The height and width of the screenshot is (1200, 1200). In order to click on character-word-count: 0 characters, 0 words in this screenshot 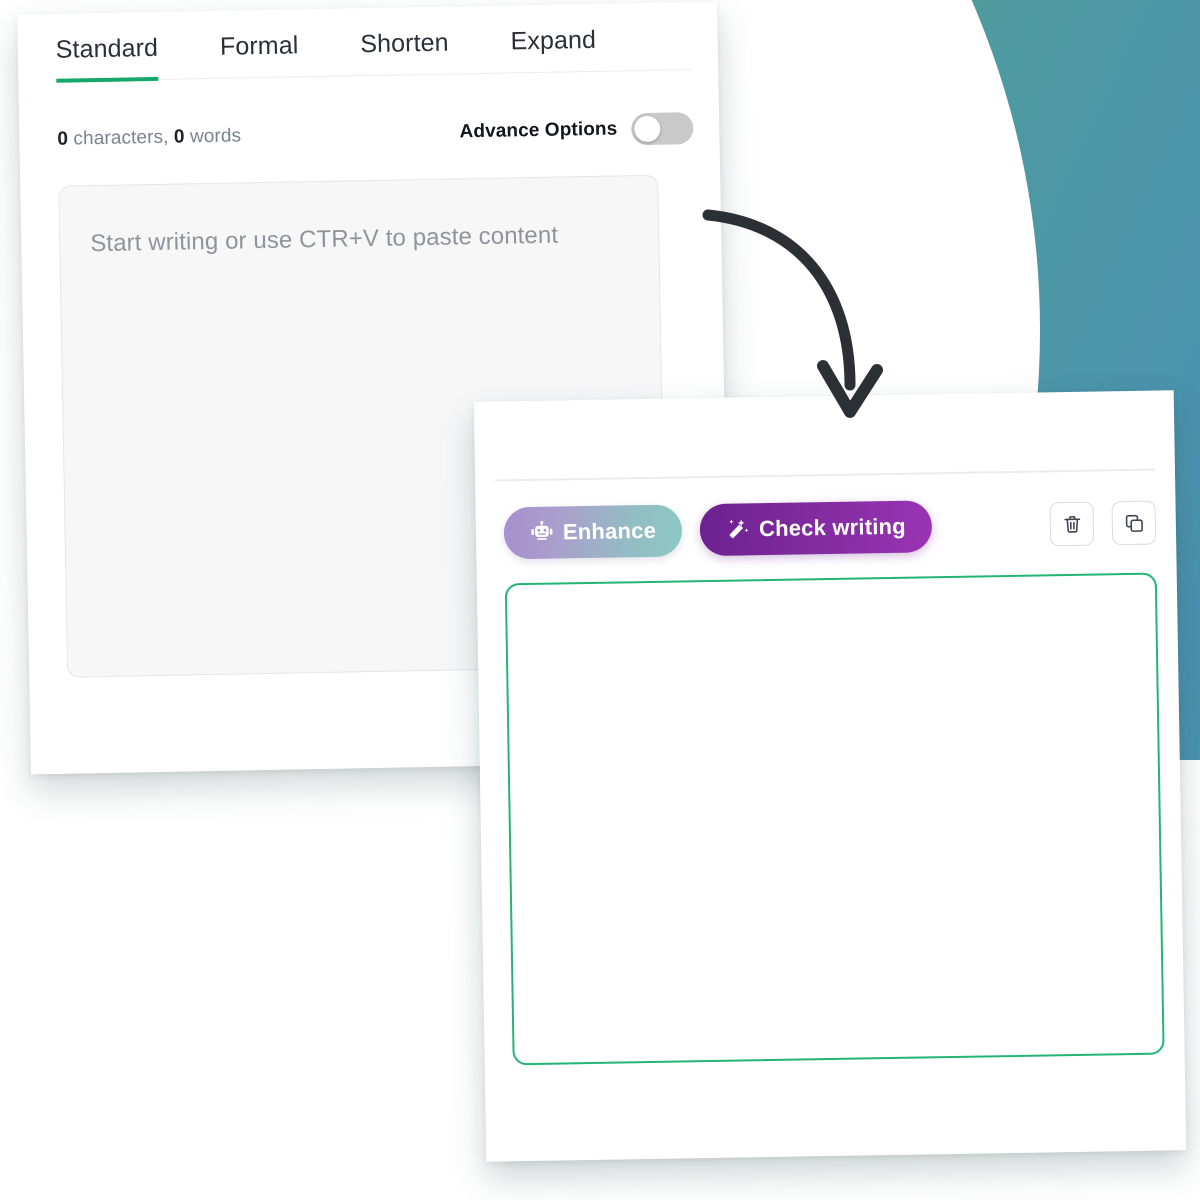, I will do `click(149, 137)`.